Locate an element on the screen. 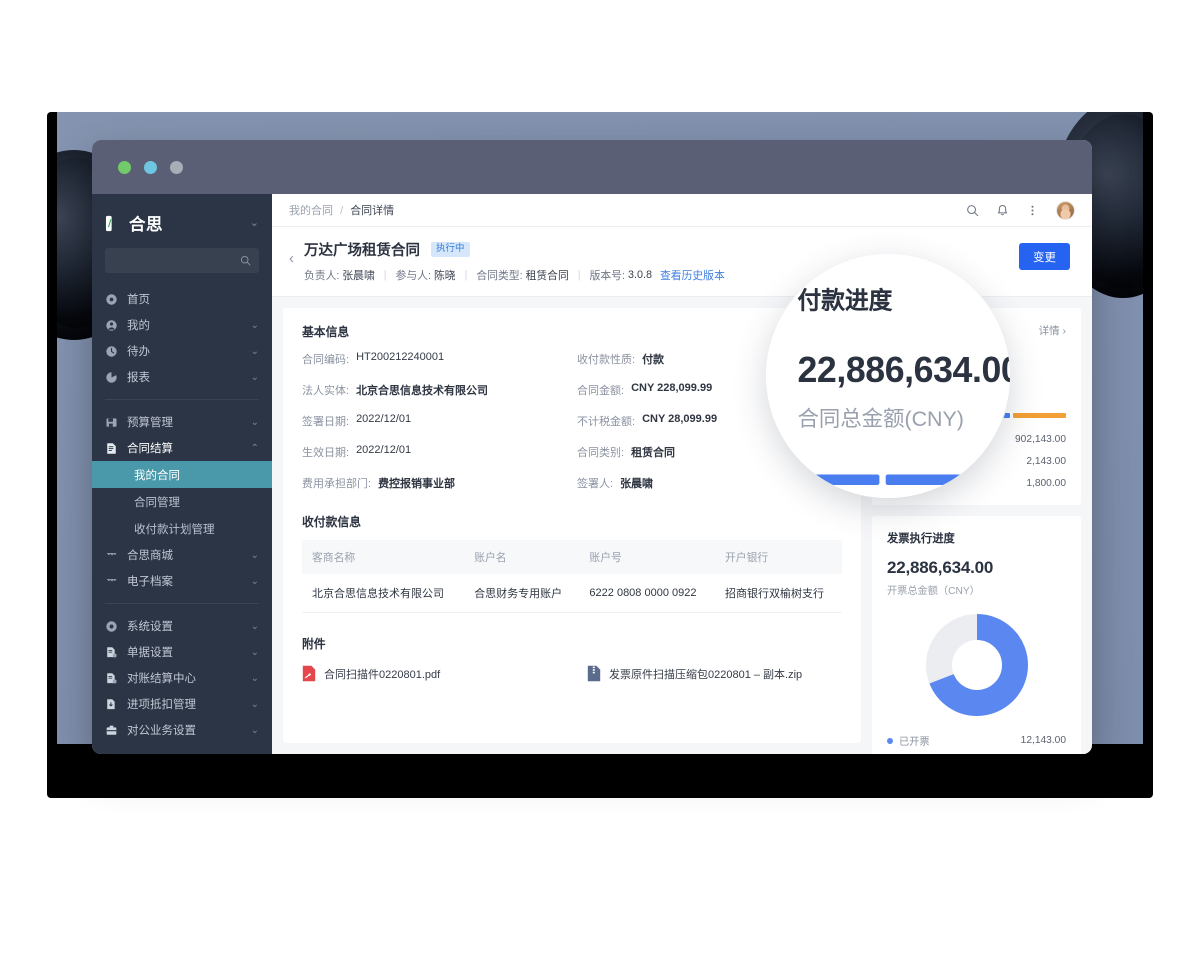 This screenshot has width=1200, height=960. sidebar-item-label: 单据设置 is located at coordinates (150, 653).